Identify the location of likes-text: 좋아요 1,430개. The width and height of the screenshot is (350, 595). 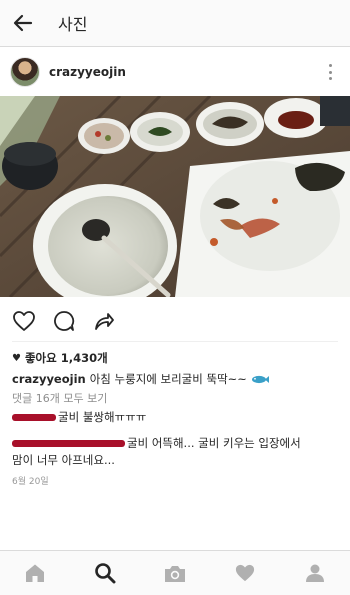
(66, 358).